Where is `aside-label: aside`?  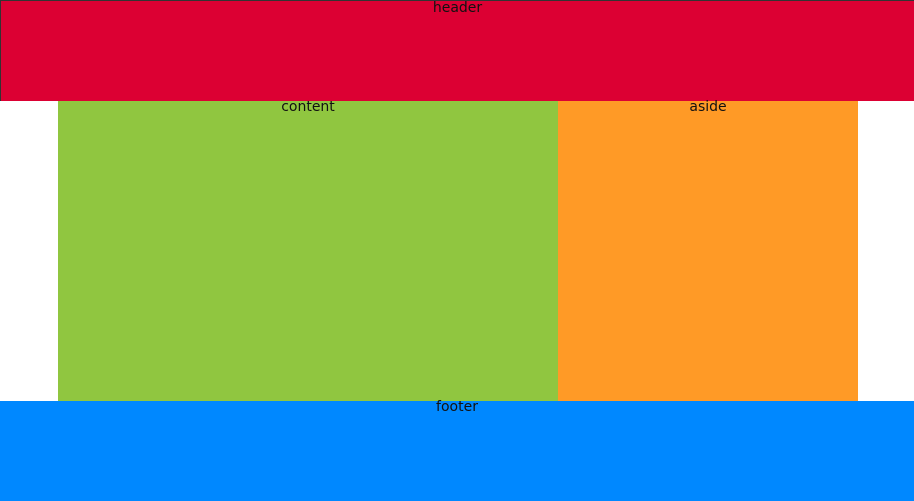
aside-label: aside is located at coordinates (708, 107).